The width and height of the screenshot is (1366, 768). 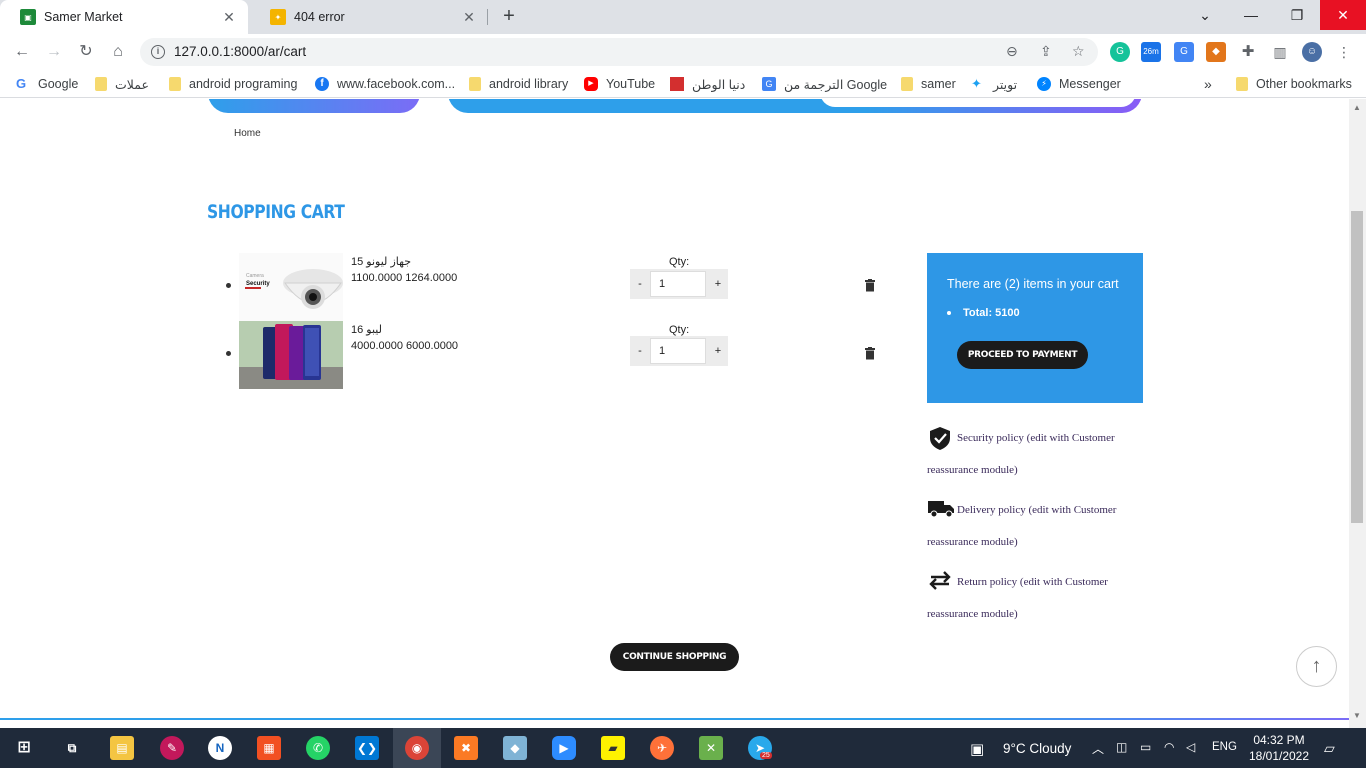 What do you see at coordinates (1205, 15) in the screenshot?
I see `tab-search-chevron-down-icon: ⌄` at bounding box center [1205, 15].